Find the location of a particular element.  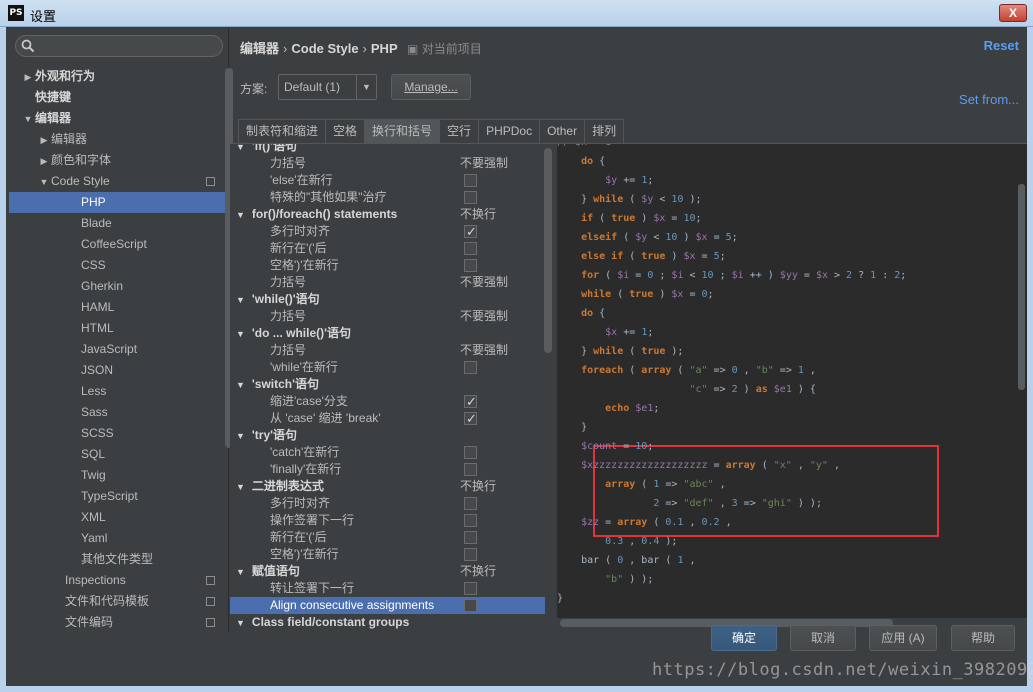

option-group: ▼ 'try'语句 is located at coordinates (387, 435).